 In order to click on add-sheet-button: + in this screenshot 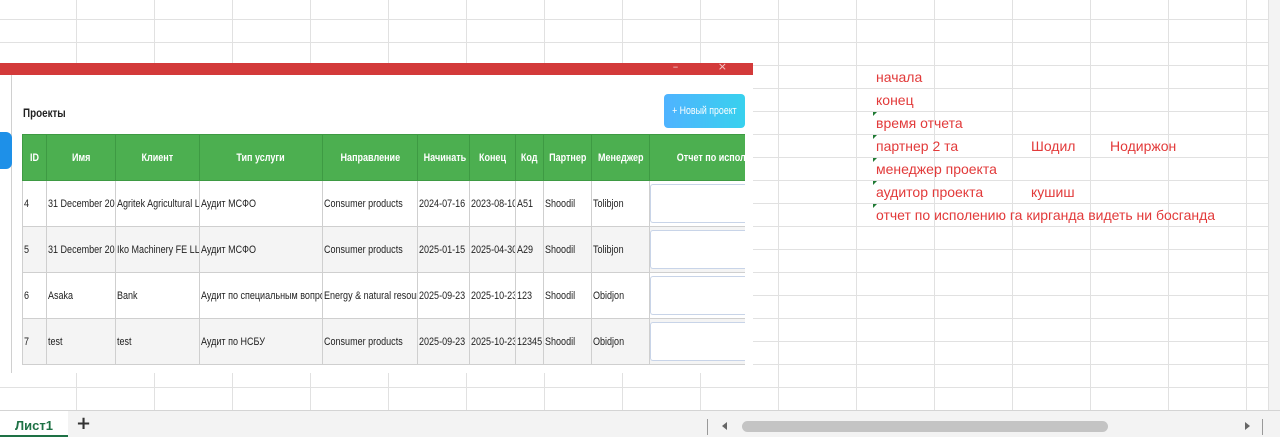, I will do `click(83, 424)`.